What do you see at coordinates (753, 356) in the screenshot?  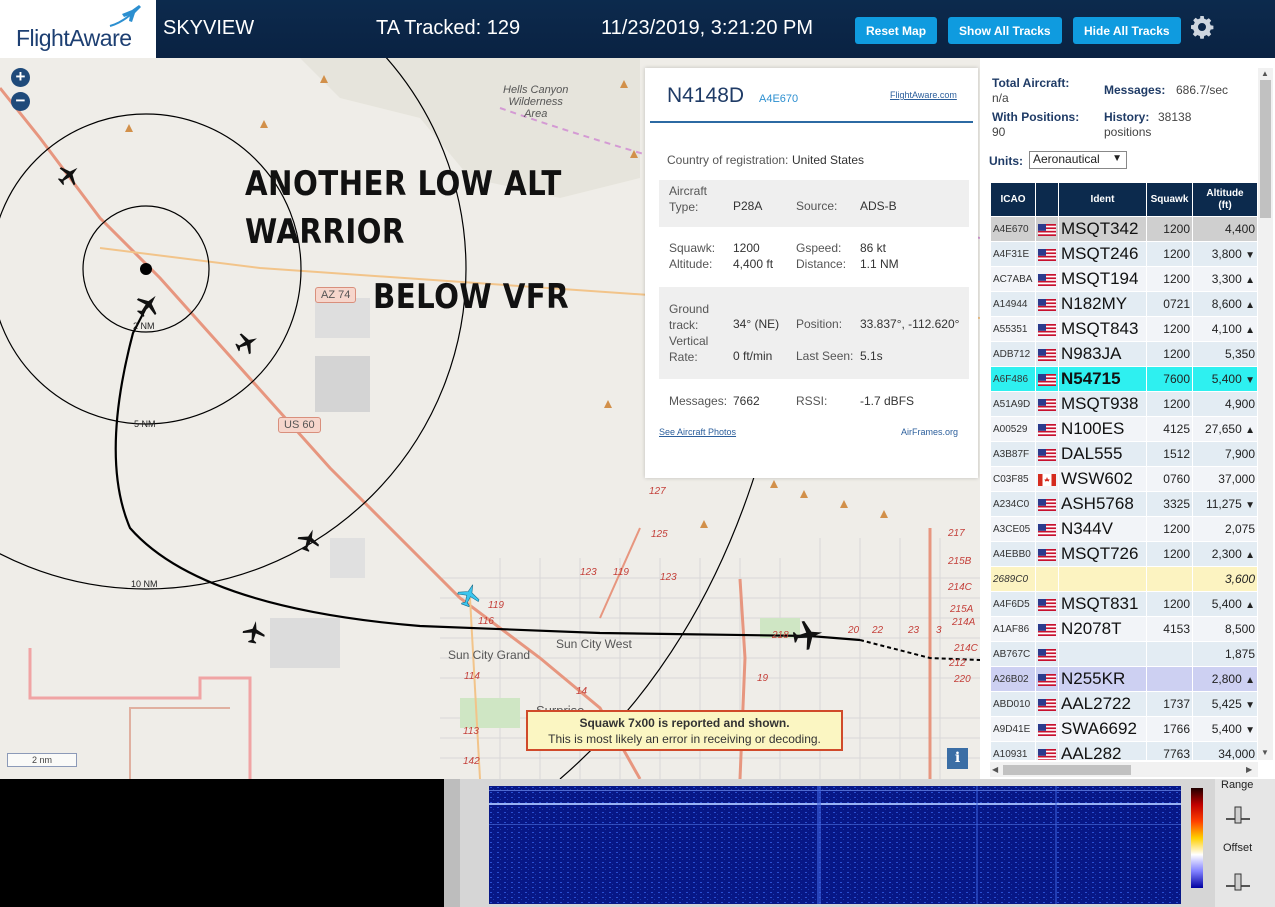 I see `vrate-value: 0 ft/min` at bounding box center [753, 356].